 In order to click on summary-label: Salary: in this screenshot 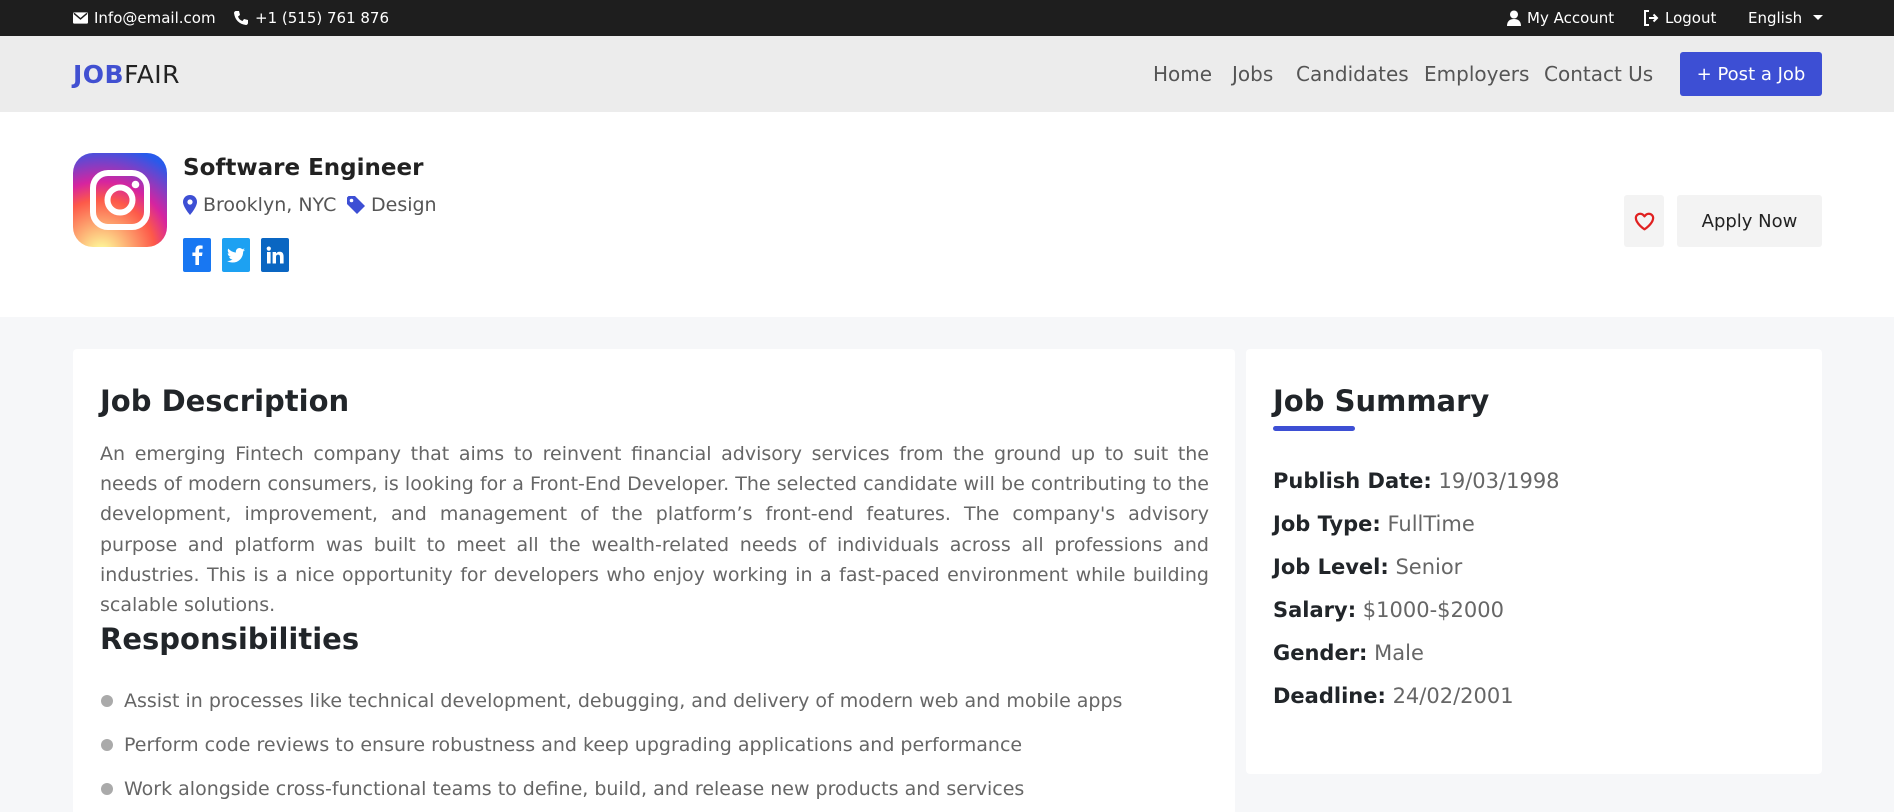, I will do `click(1315, 610)`.